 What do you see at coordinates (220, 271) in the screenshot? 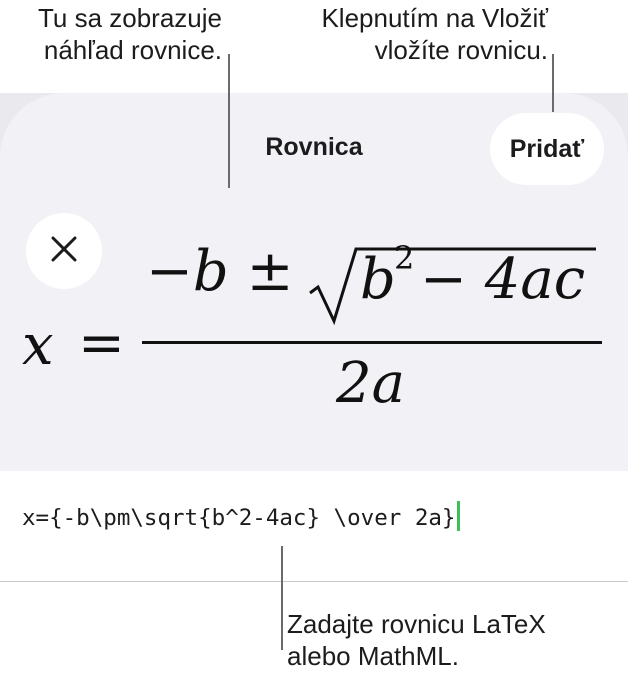
I see `numerator-prefix: −b ±` at bounding box center [220, 271].